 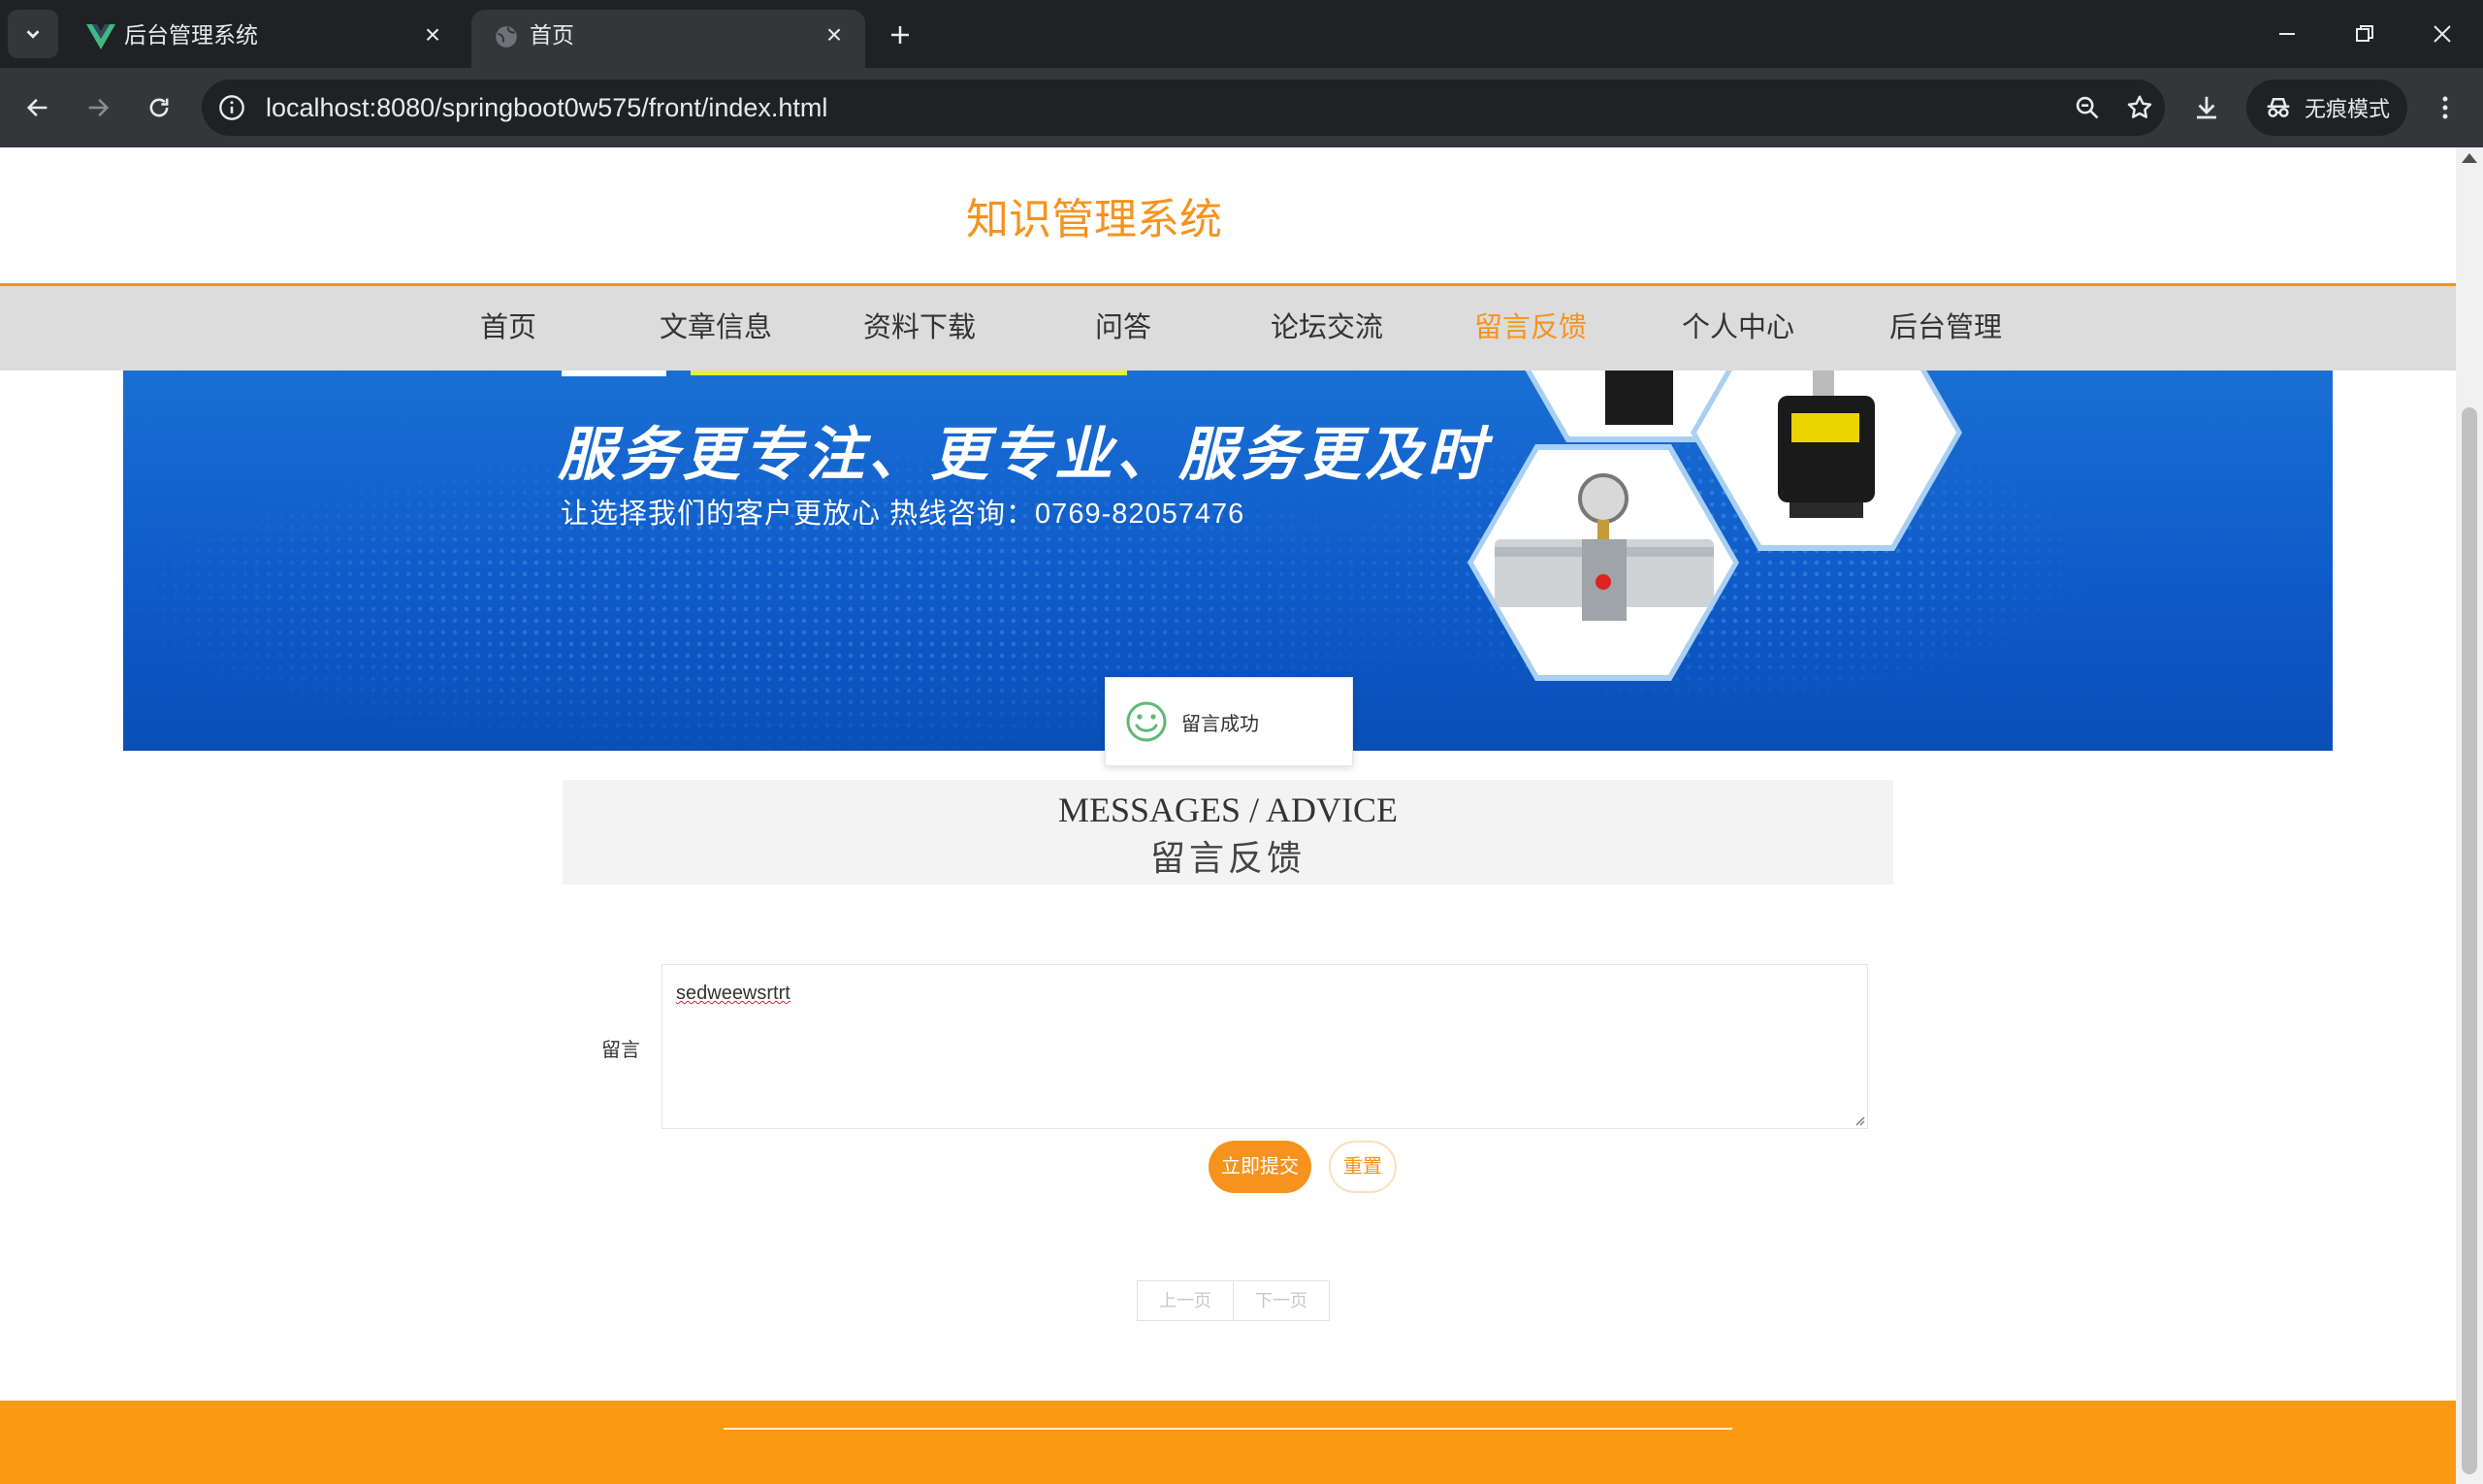 What do you see at coordinates (1228, 1429) in the screenshot?
I see `footer-divider` at bounding box center [1228, 1429].